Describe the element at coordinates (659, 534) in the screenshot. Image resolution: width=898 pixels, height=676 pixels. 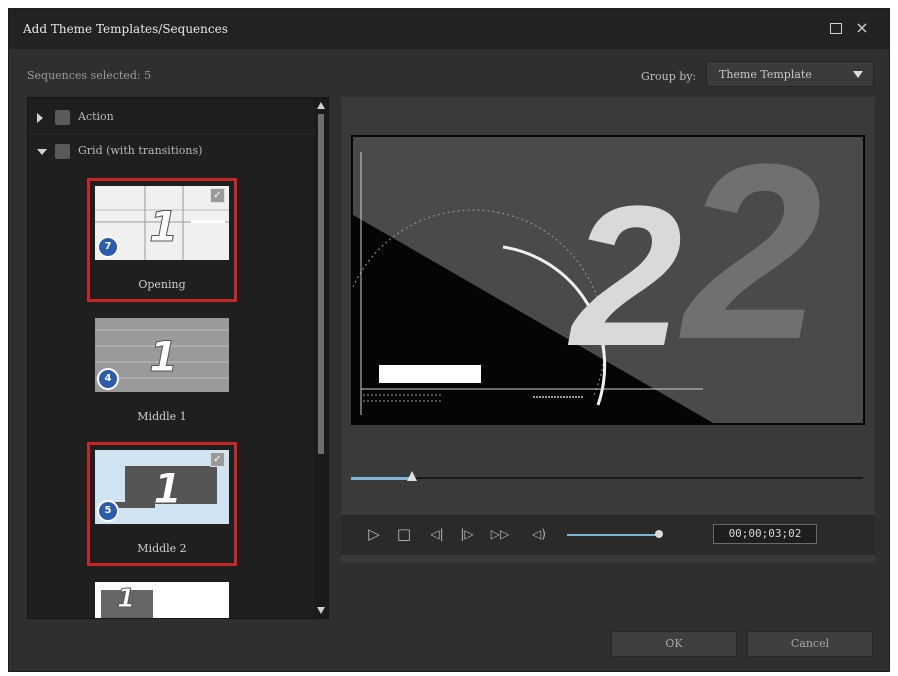
I see `volume-knob` at that location.